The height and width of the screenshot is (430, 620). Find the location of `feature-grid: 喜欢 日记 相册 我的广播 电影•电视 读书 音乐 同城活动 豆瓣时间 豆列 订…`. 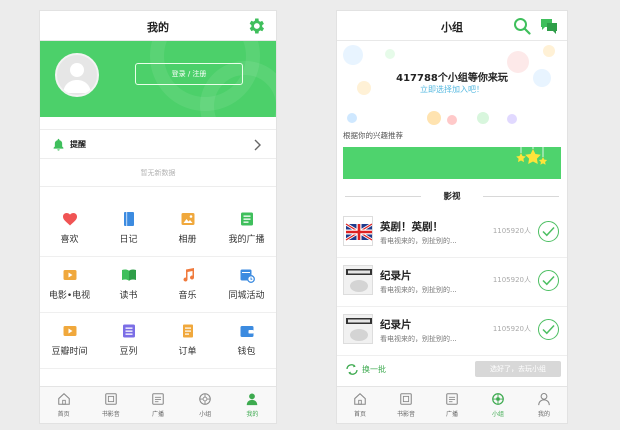

feature-grid: 喜欢 日记 相册 我的广播 电影•电视 读书 音乐 同城活动 豆瓣时间 豆列 订… is located at coordinates (158, 285).